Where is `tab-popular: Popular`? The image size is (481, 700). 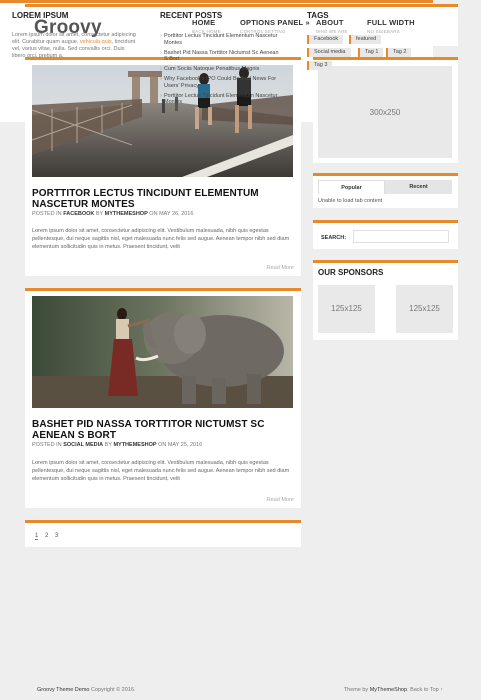
tab-popular: Popular is located at coordinates (351, 187).